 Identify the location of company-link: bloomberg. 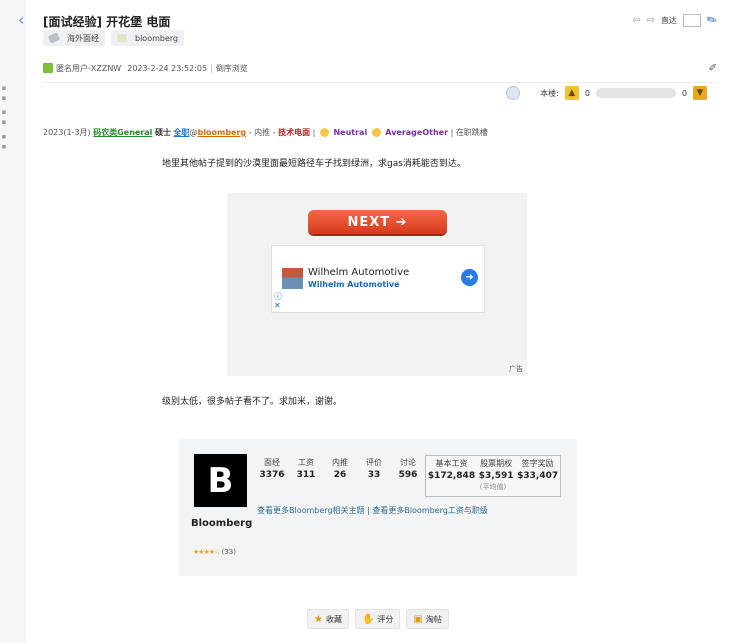
(222, 132).